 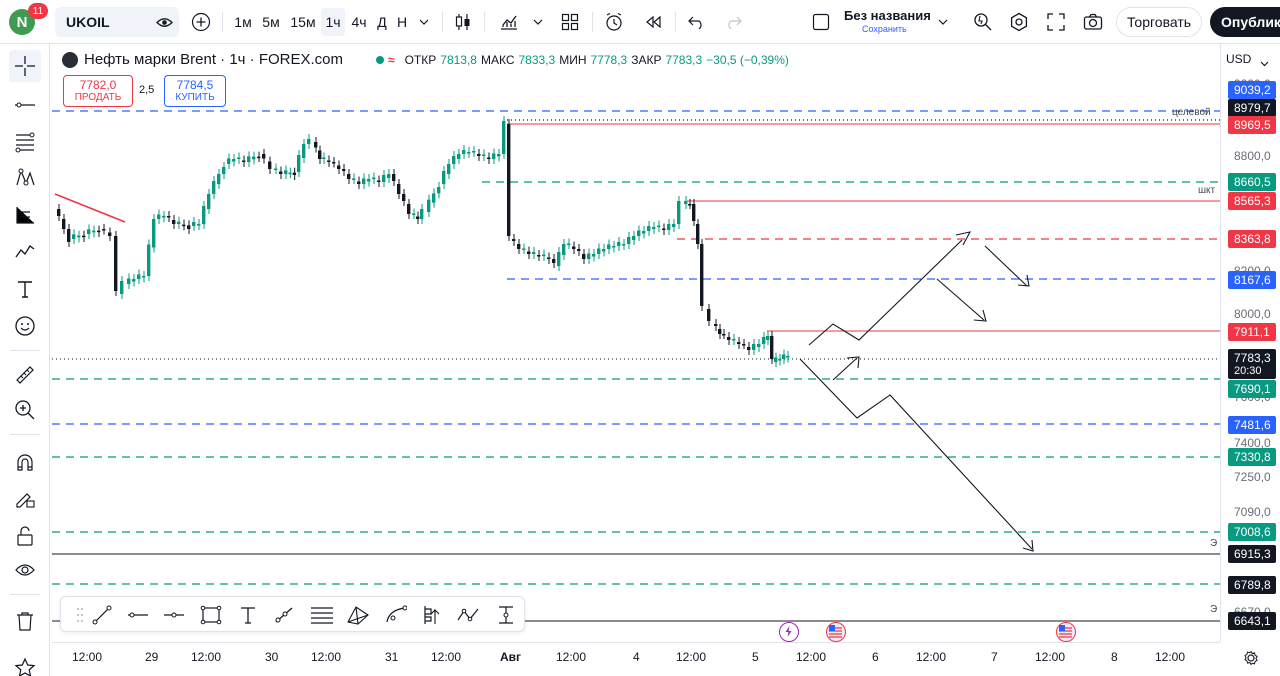 I want to click on price-level-label: 8660,5, so click(x=1252, y=182).